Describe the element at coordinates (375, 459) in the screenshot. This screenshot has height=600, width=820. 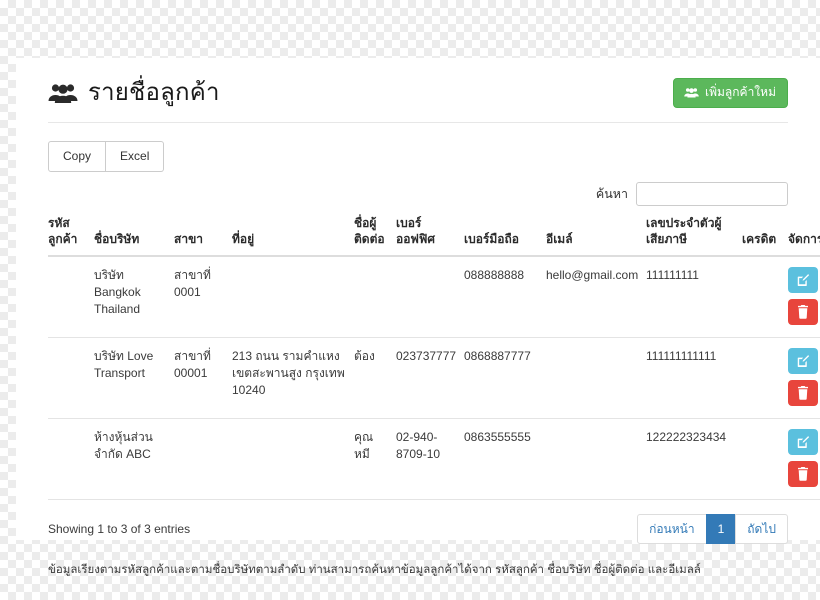
I see `cell-contact: คุณ หมี` at that location.